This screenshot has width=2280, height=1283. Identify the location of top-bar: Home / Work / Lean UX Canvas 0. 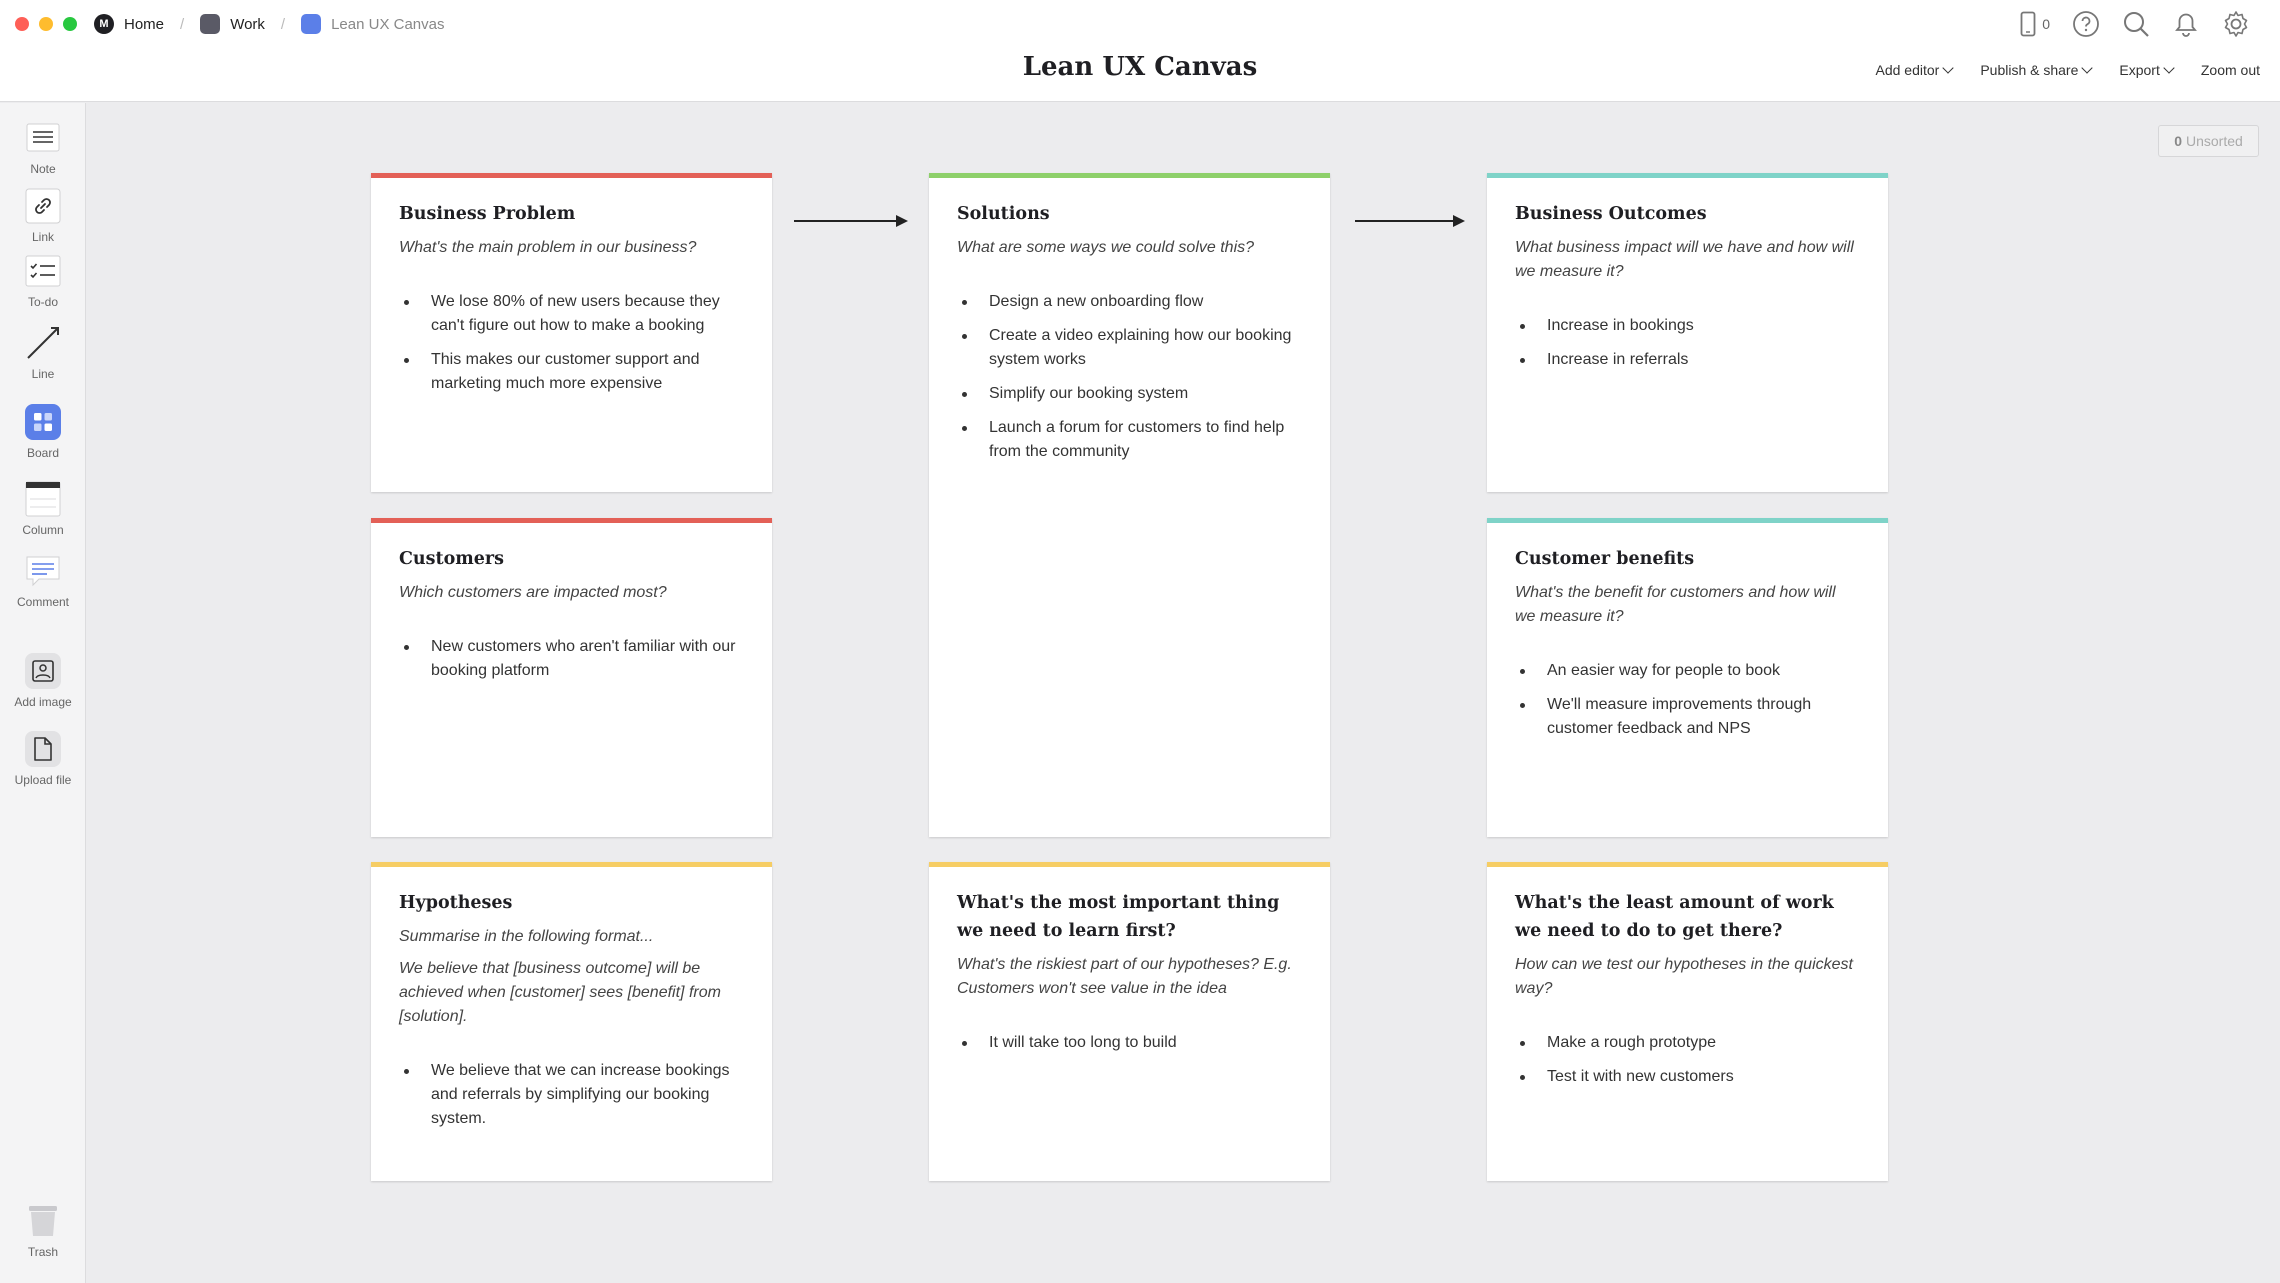
(1140, 51).